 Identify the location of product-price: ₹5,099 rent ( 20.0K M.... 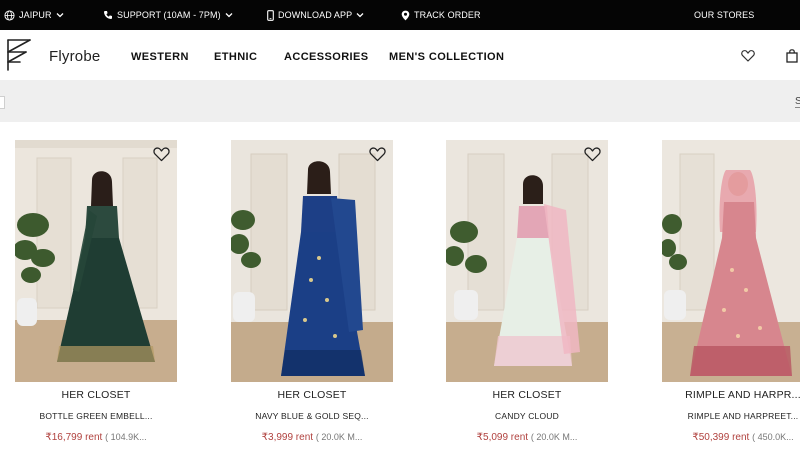
(527, 437).